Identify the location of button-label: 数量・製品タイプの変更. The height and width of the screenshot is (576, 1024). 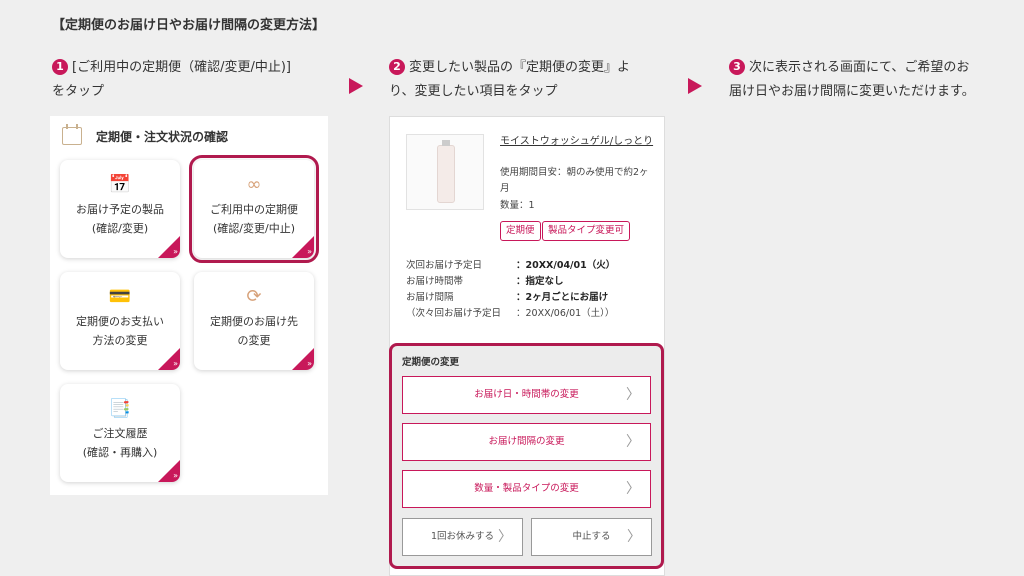
(526, 488).